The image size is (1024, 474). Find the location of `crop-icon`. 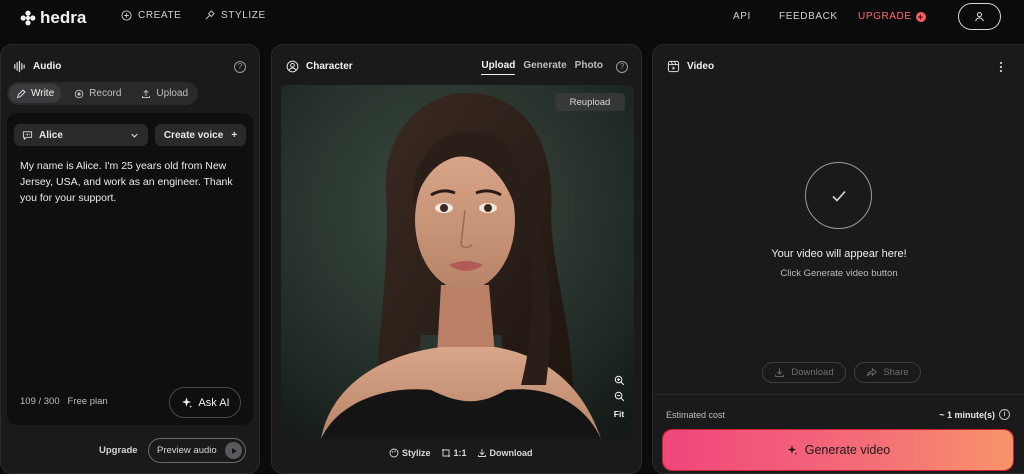

crop-icon is located at coordinates (445, 453).